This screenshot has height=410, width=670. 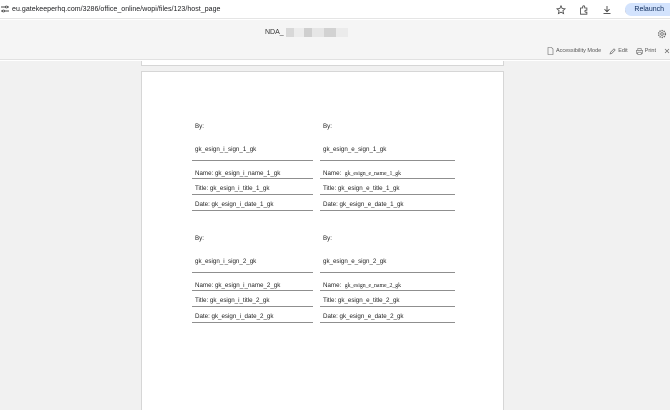 I want to click on edit-label: Edit, so click(x=623, y=51).